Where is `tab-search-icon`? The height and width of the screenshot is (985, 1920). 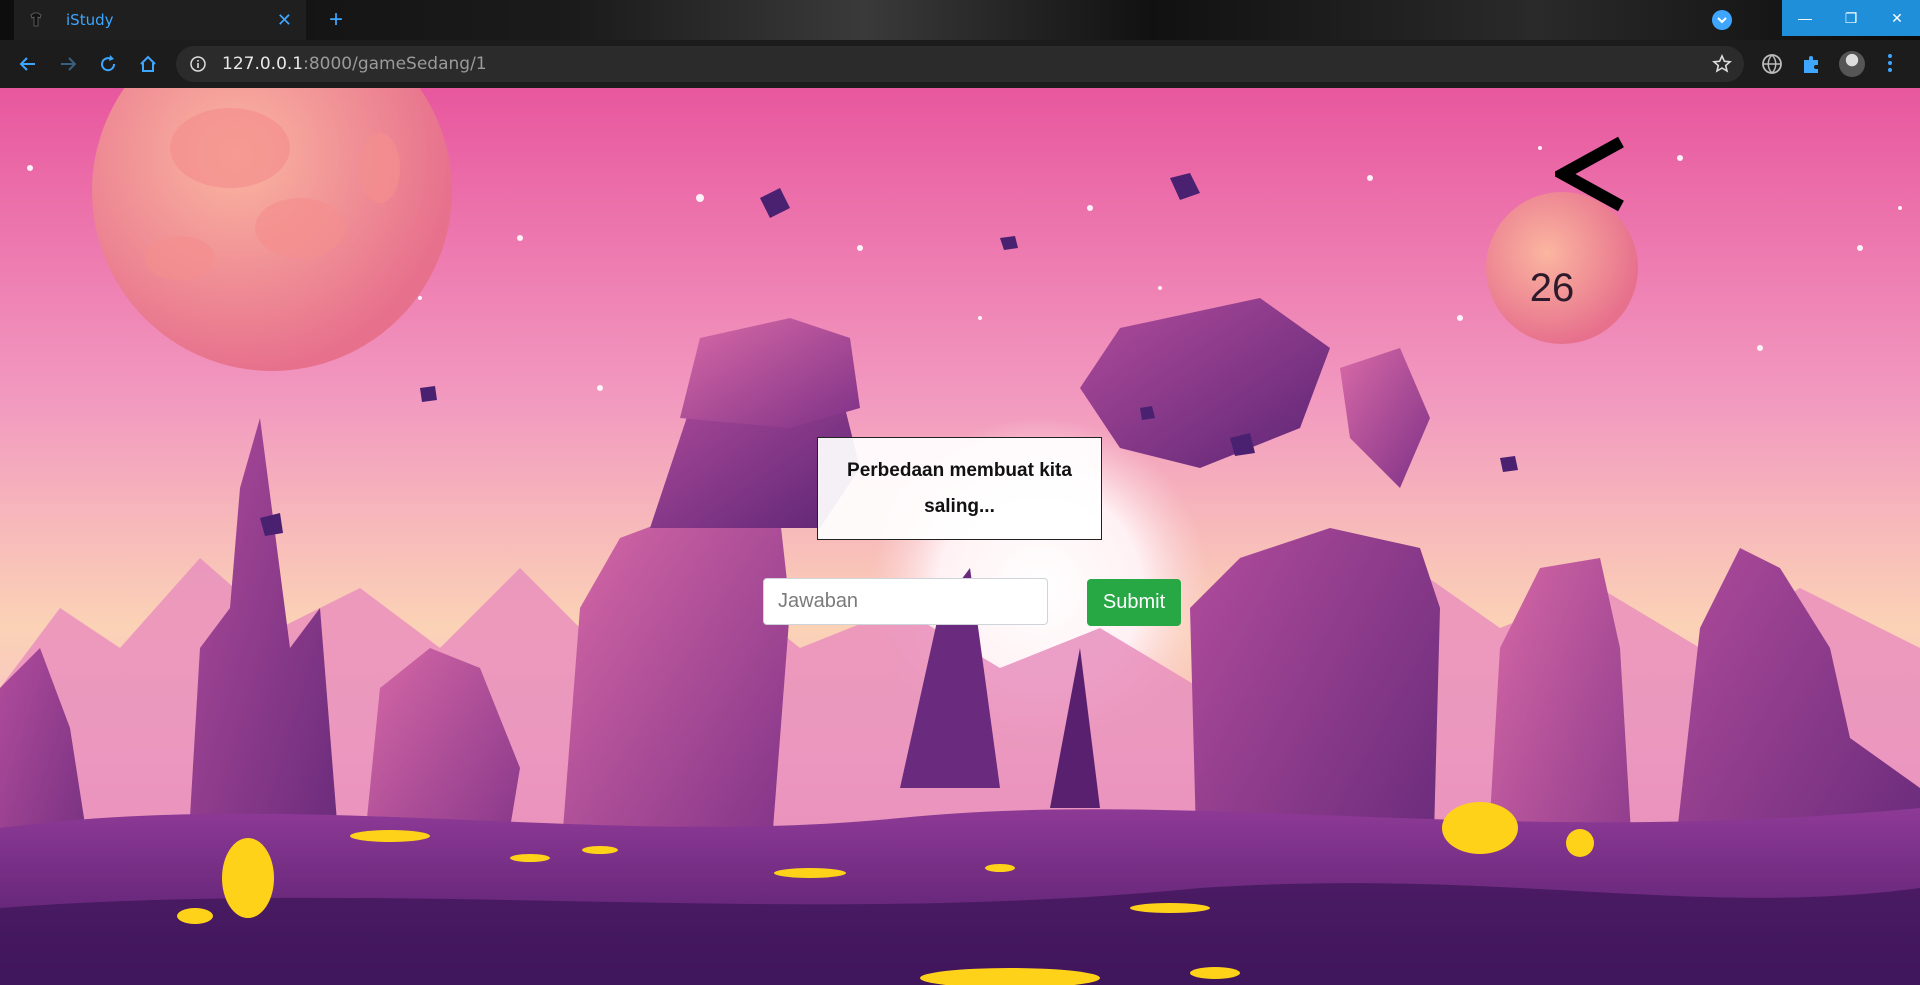
tab-search-icon is located at coordinates (1722, 20).